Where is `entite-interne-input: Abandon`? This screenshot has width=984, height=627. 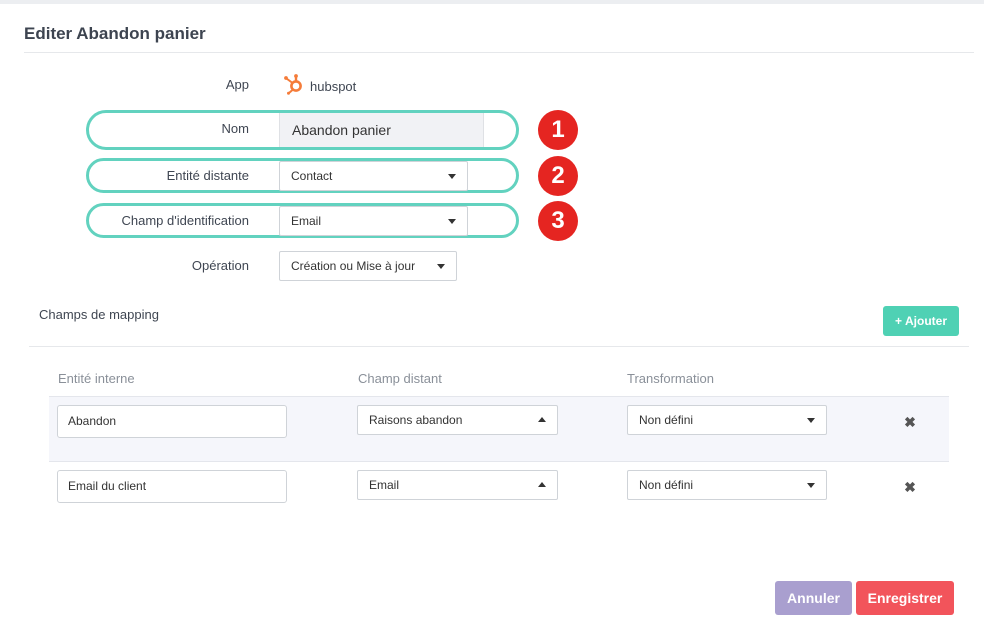 entite-interne-input: Abandon is located at coordinates (172, 421).